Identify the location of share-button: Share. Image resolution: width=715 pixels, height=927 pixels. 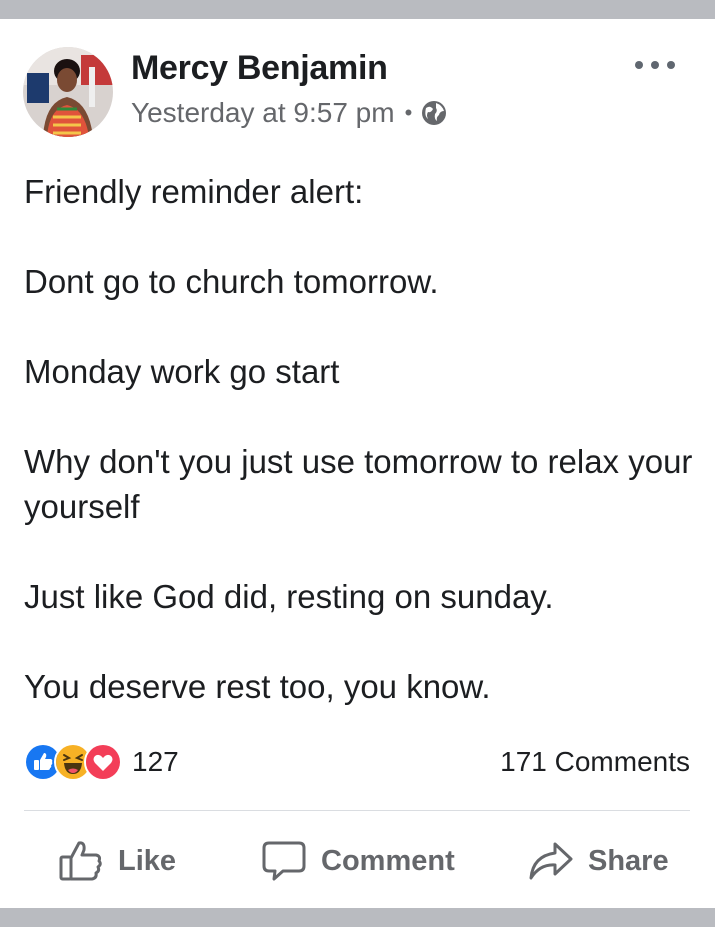
(598, 861).